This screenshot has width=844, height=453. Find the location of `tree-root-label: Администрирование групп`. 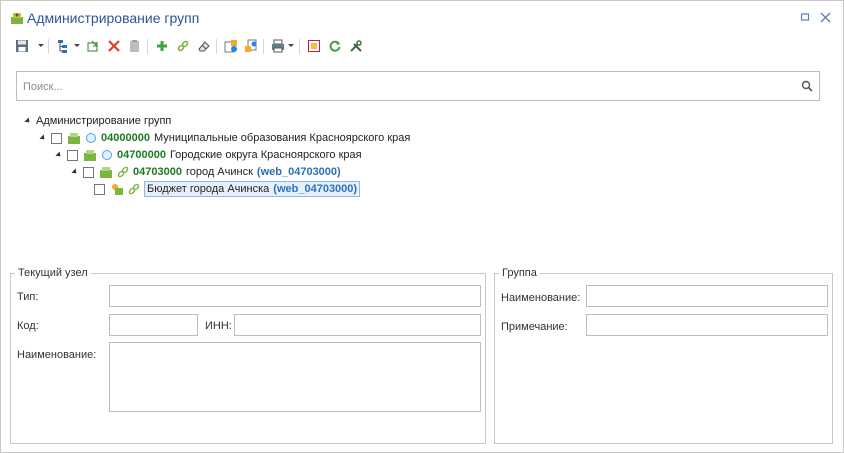

tree-root-label: Администрирование групп is located at coordinates (104, 121).